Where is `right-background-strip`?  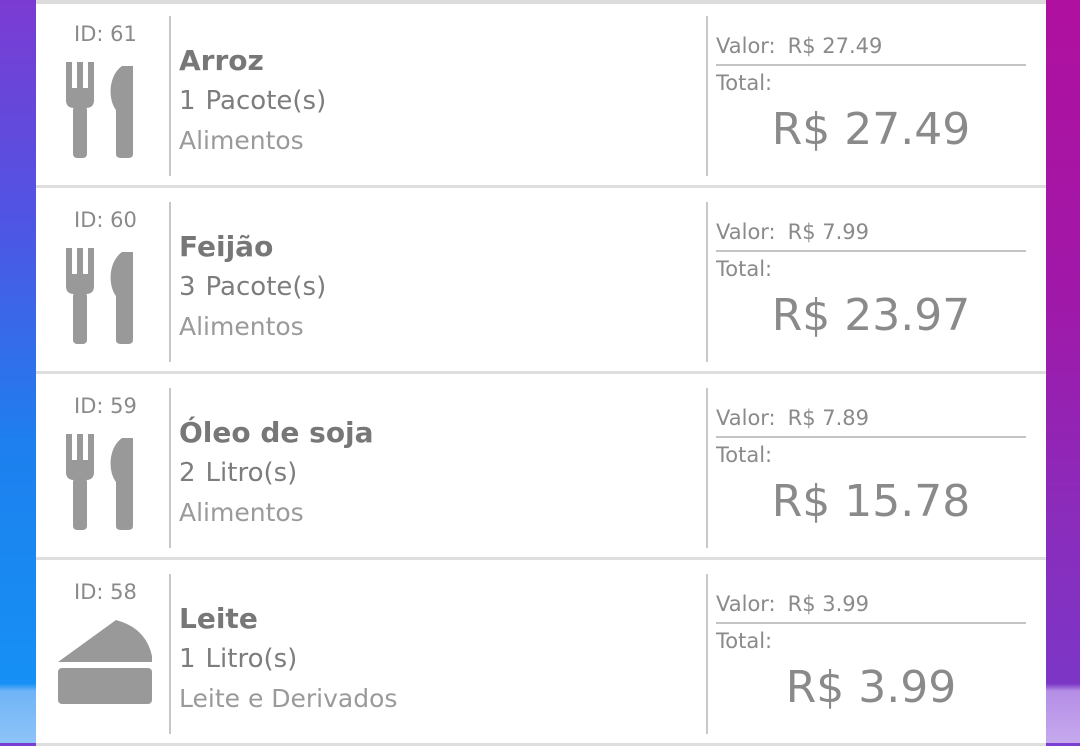 right-background-strip is located at coordinates (1063, 371).